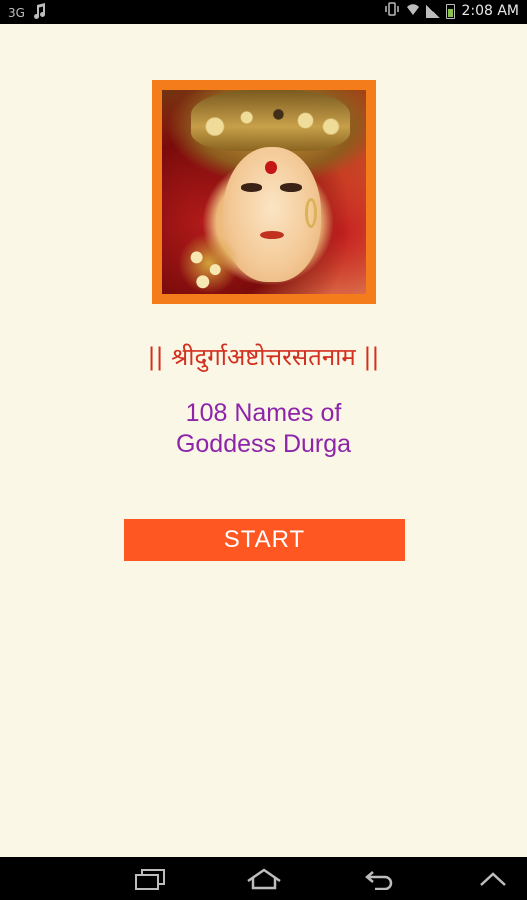  Describe the element at coordinates (290, 187) in the screenshot. I see `right-eye-detail` at that location.